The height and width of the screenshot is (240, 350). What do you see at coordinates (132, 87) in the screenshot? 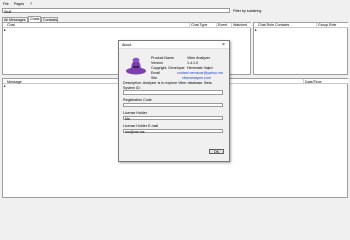
I see `system-id-label: System ID:` at bounding box center [132, 87].